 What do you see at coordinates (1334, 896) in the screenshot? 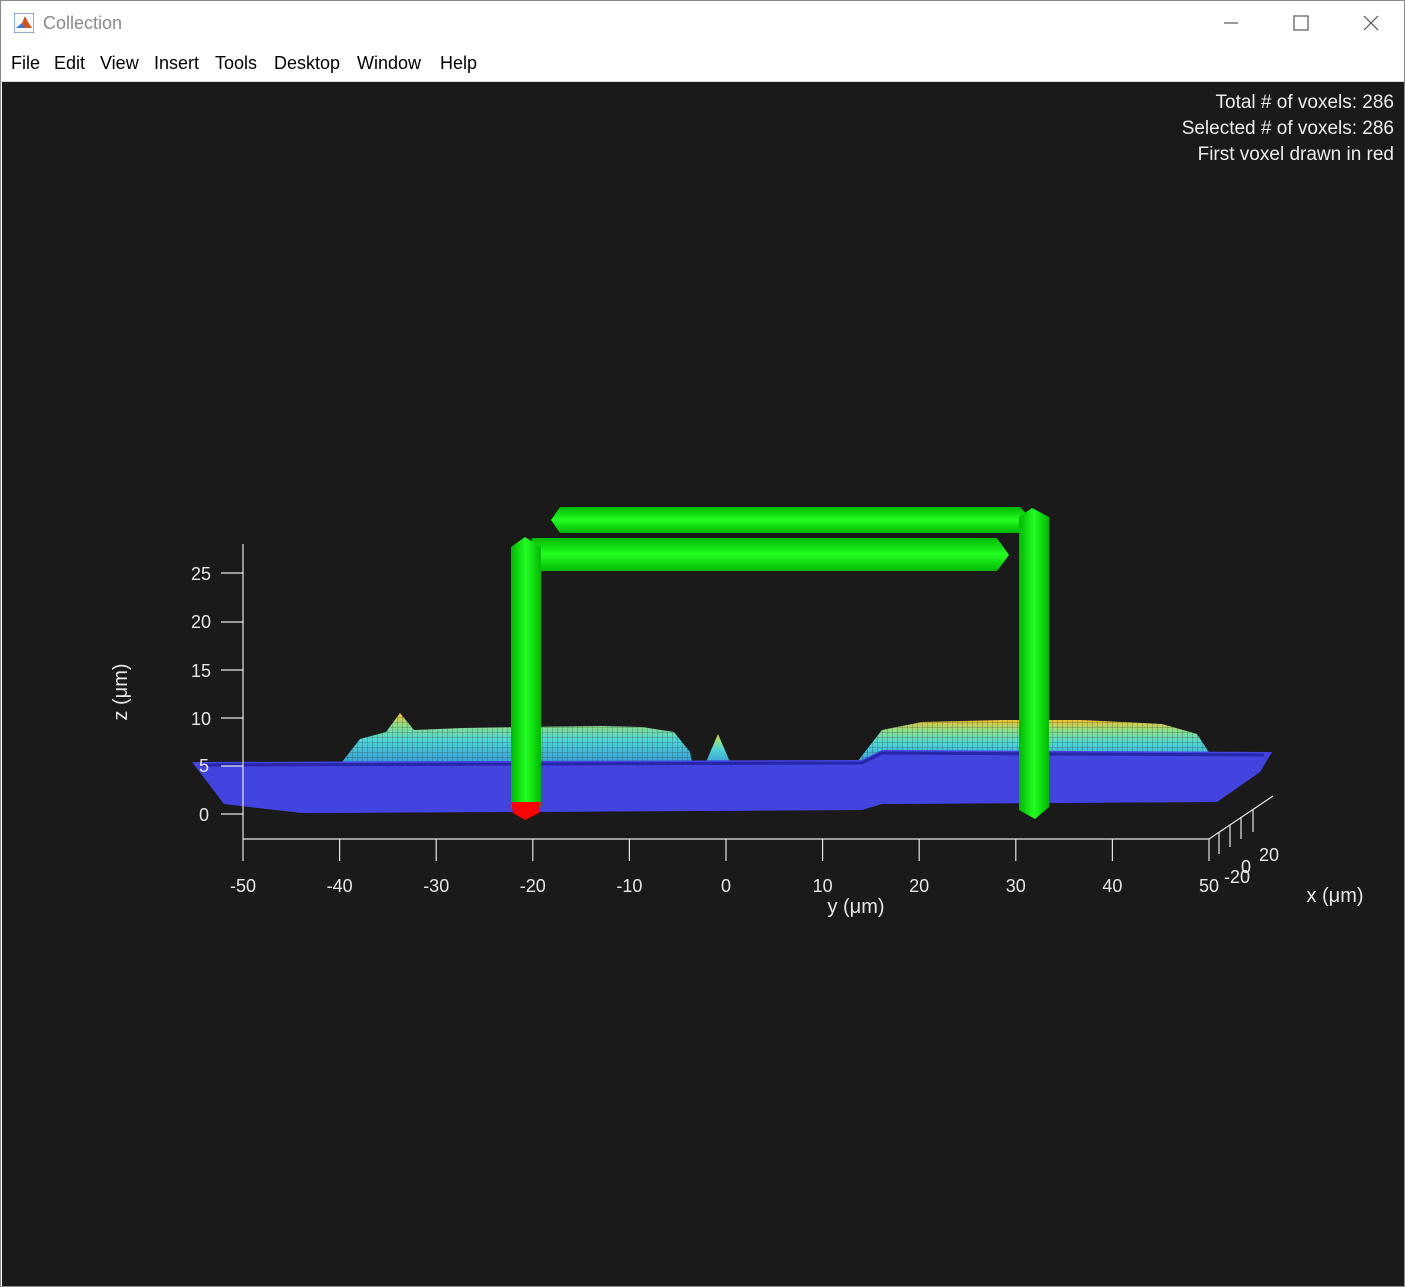
I see `x-axis-label: x (μm)` at bounding box center [1334, 896].